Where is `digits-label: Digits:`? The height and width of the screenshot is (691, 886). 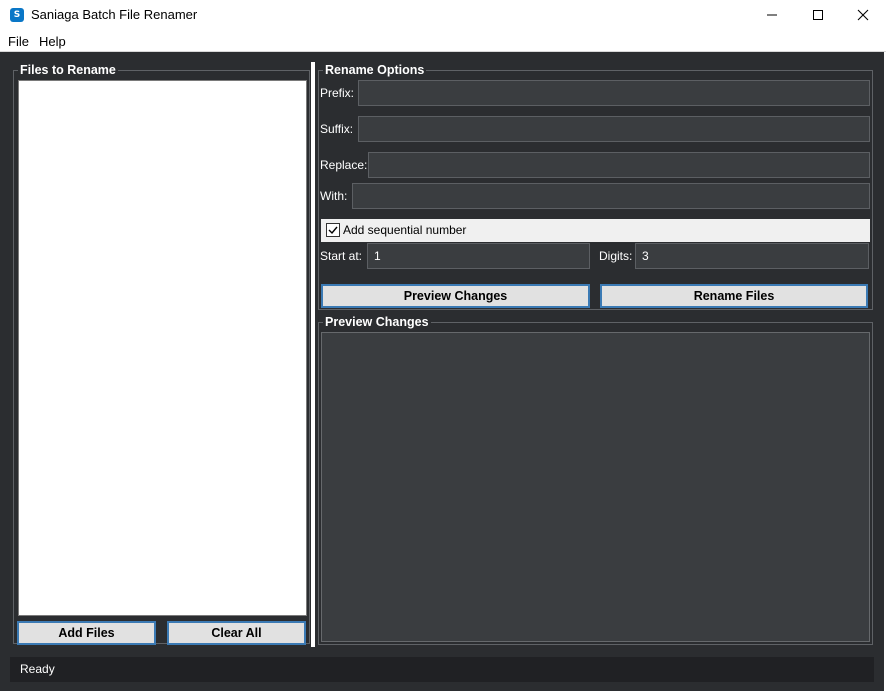
digits-label: Digits: is located at coordinates (616, 256).